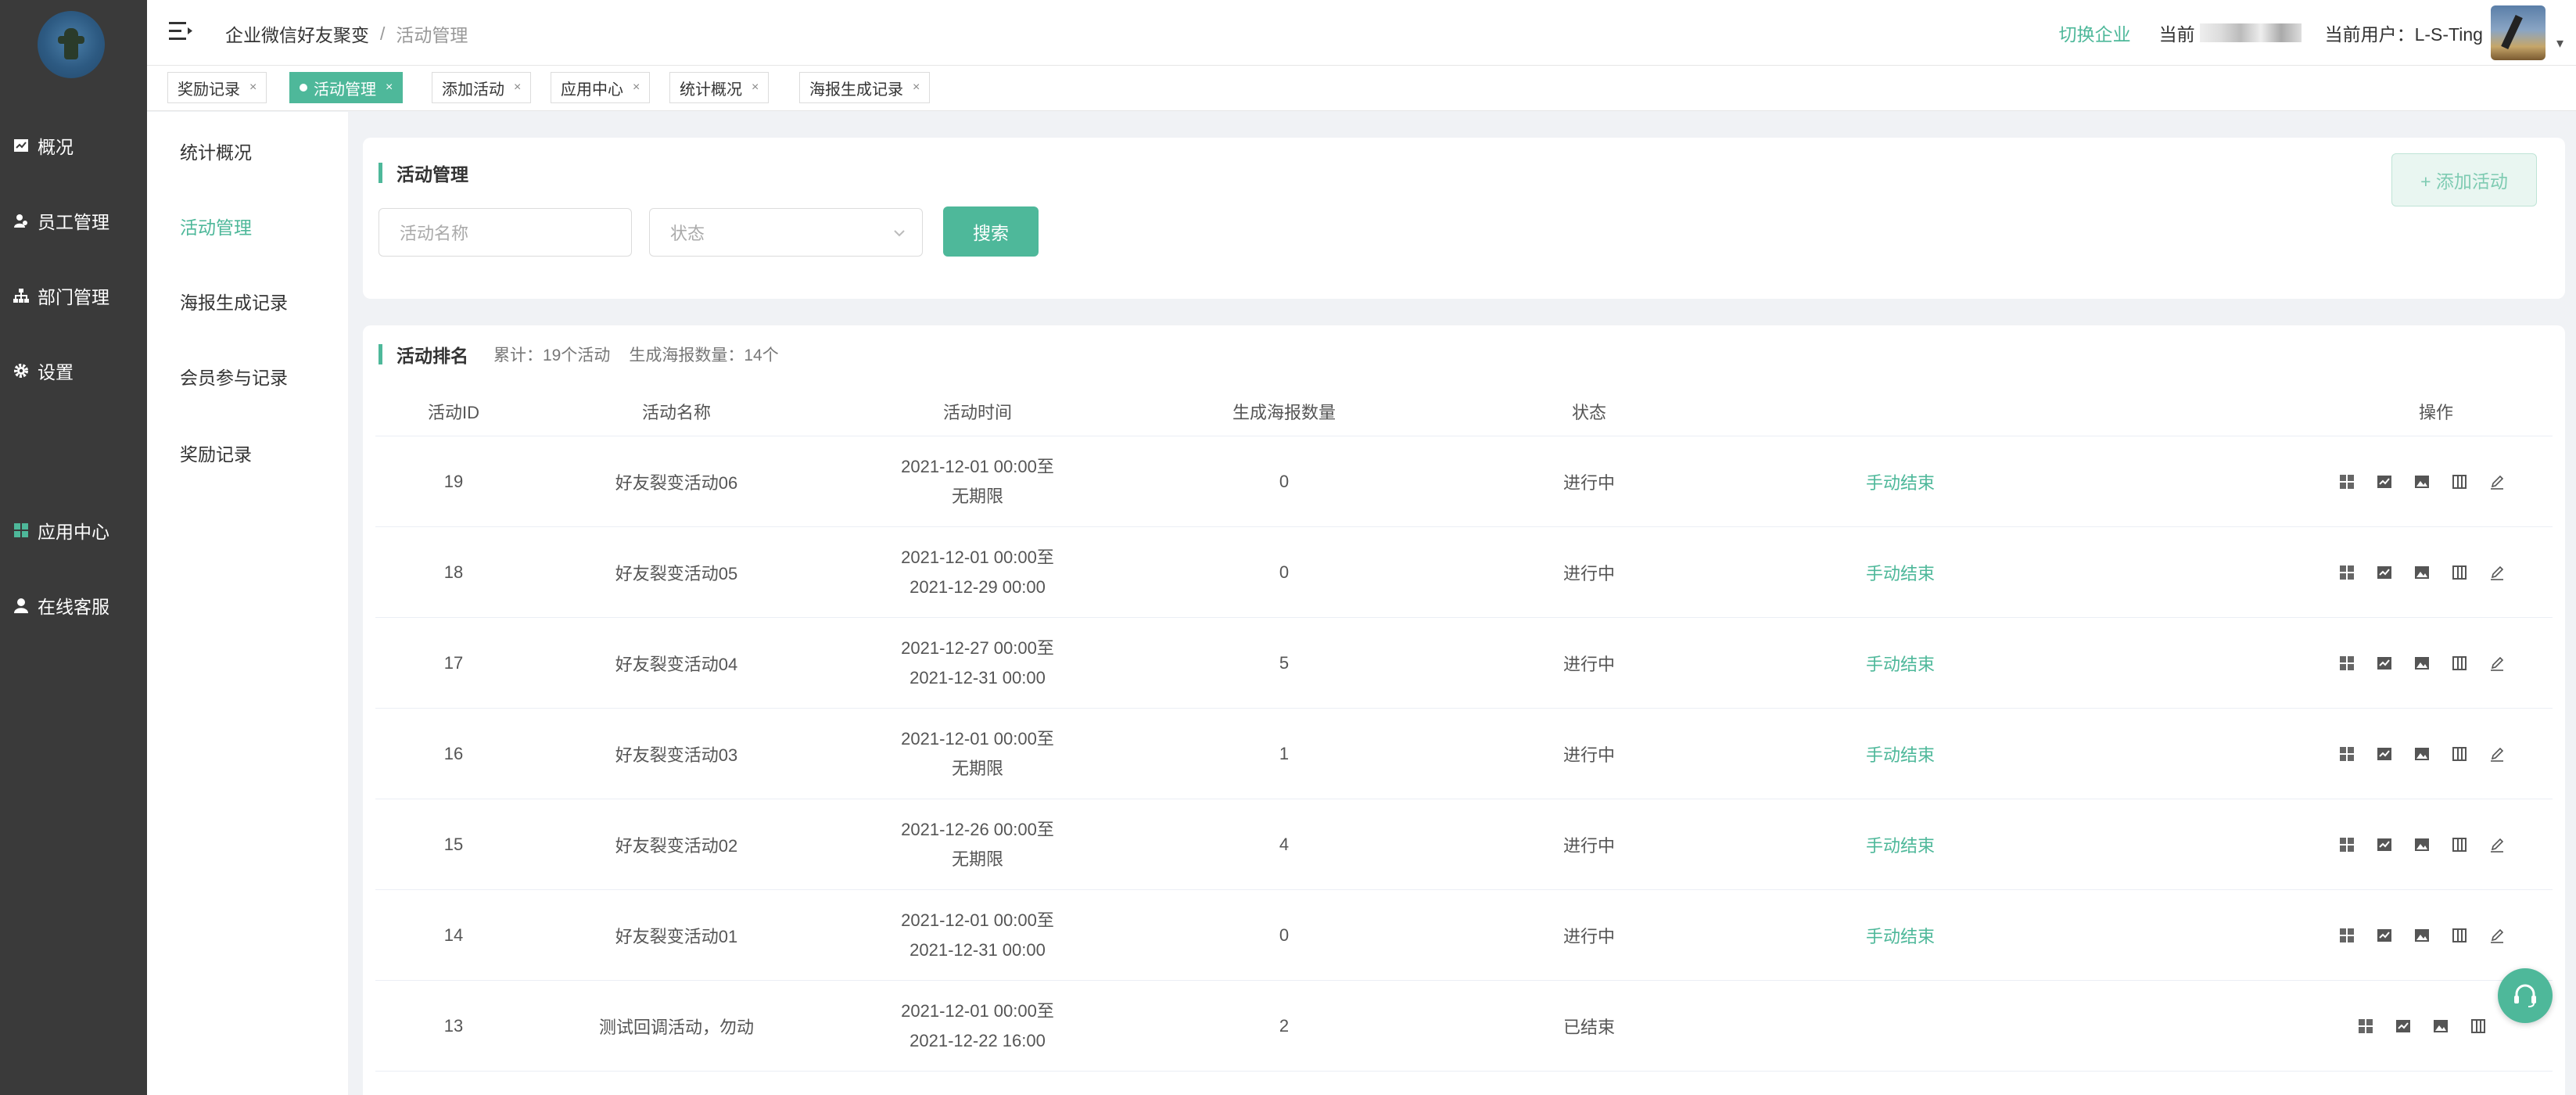 This screenshot has height=1095, width=2576. I want to click on sidebar-item-settings: 设置, so click(73, 371).